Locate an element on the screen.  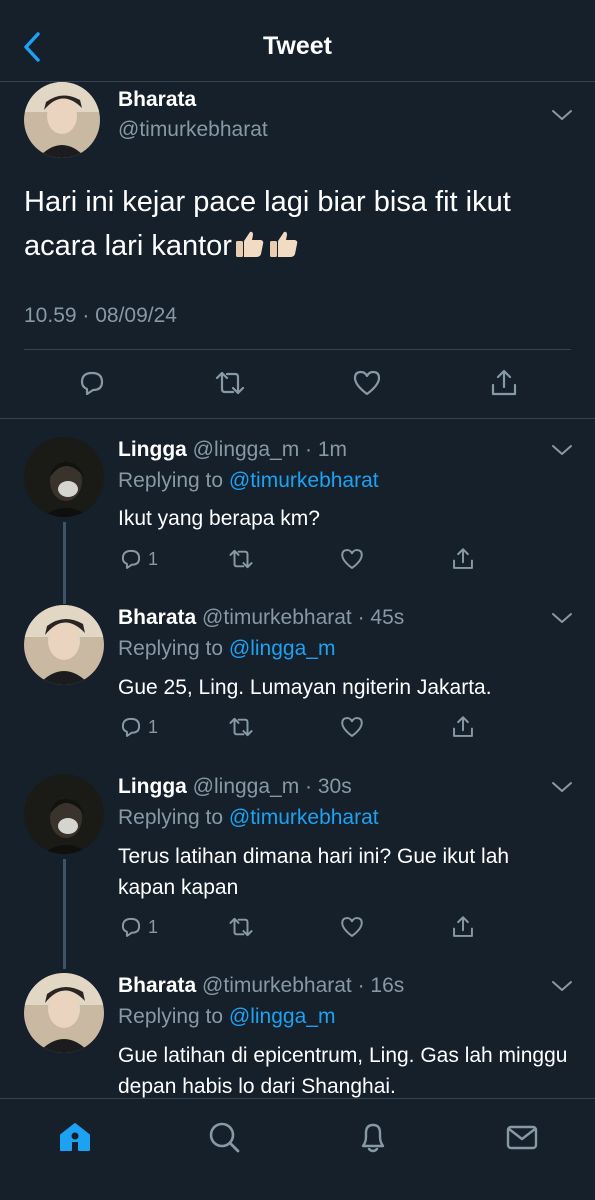
bell-icon is located at coordinates (373, 1137).